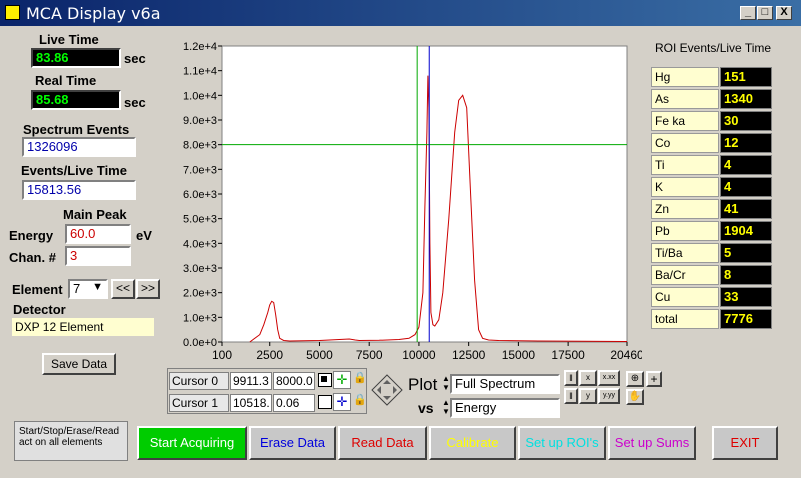 The height and width of the screenshot is (478, 801). Describe the element at coordinates (66, 80) in the screenshot. I see `real-time-label: Real Time` at that location.